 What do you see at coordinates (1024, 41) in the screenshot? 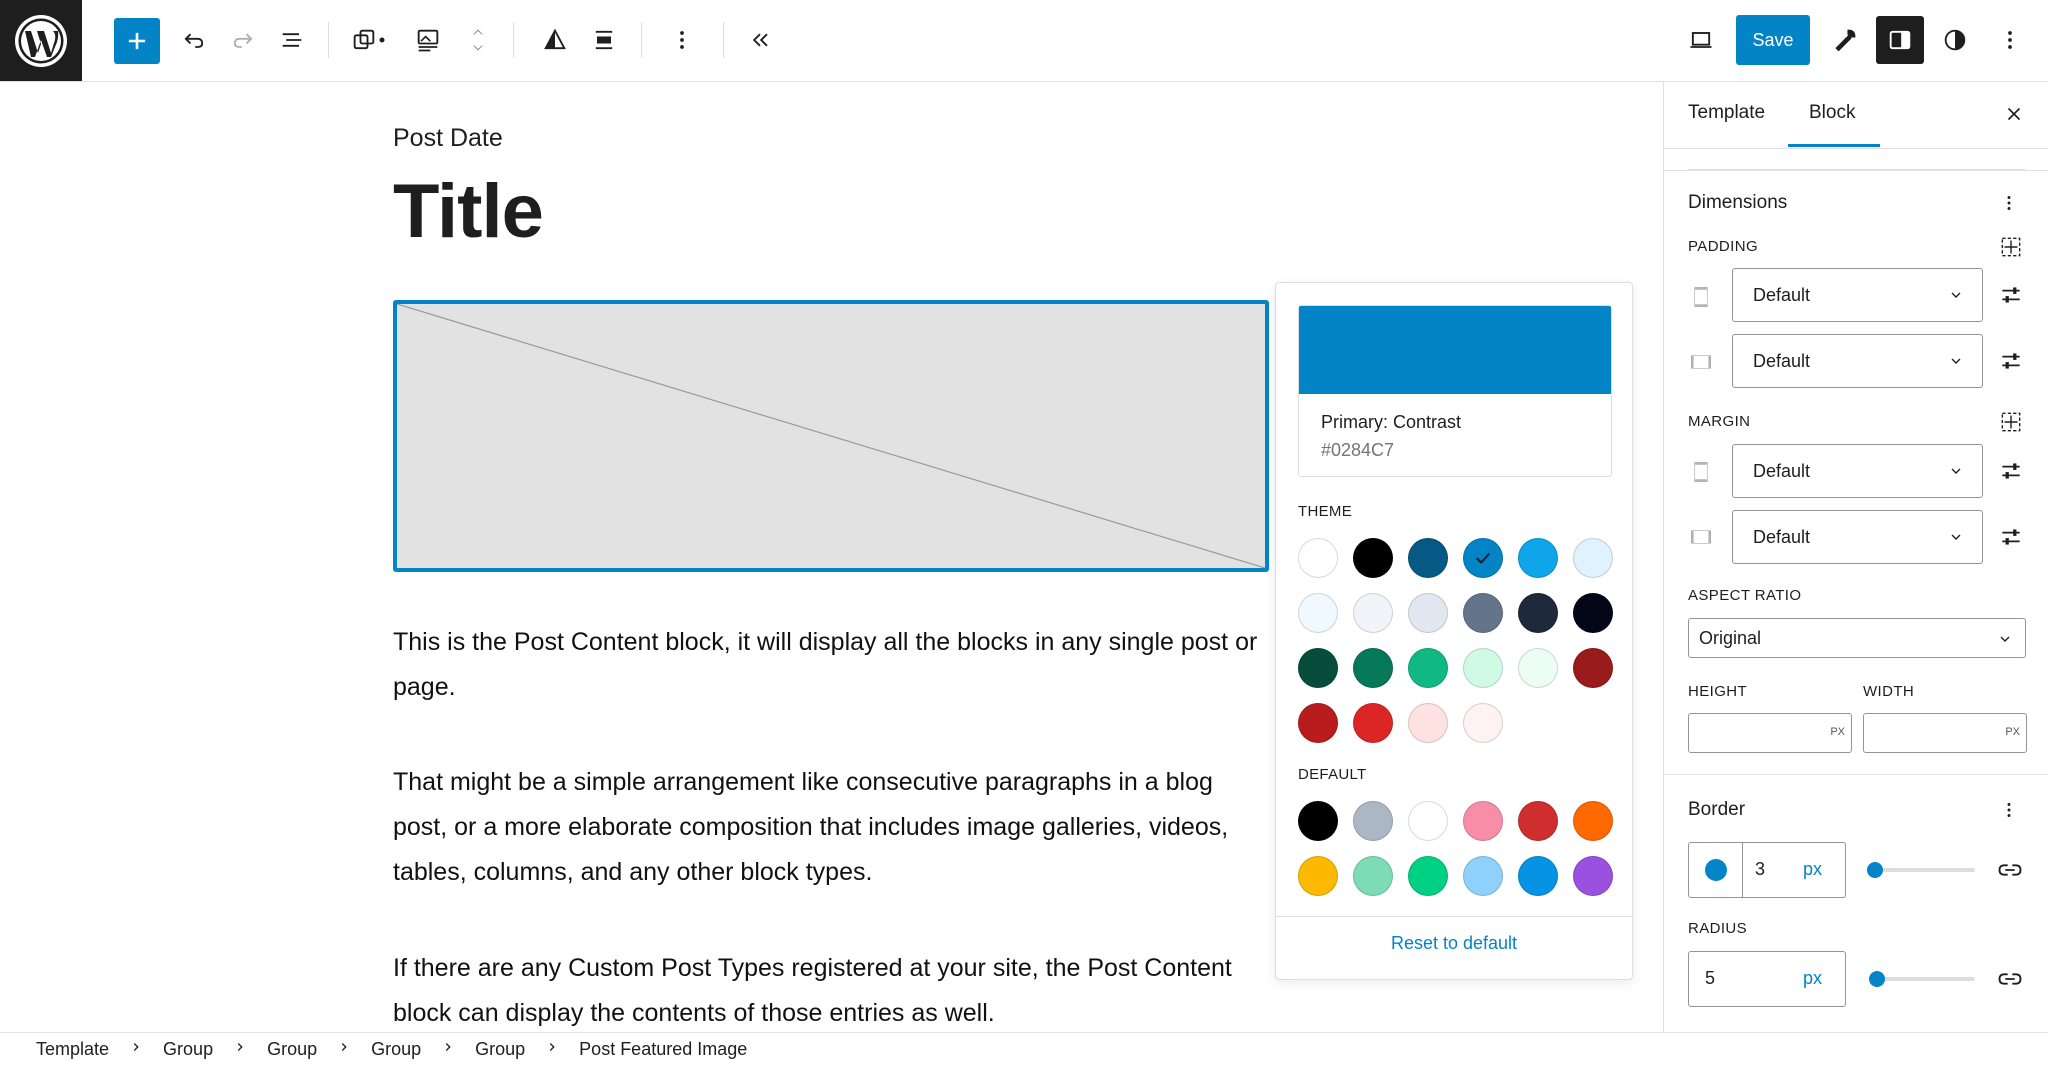
I see `editor-toolbar: Save` at bounding box center [1024, 41].